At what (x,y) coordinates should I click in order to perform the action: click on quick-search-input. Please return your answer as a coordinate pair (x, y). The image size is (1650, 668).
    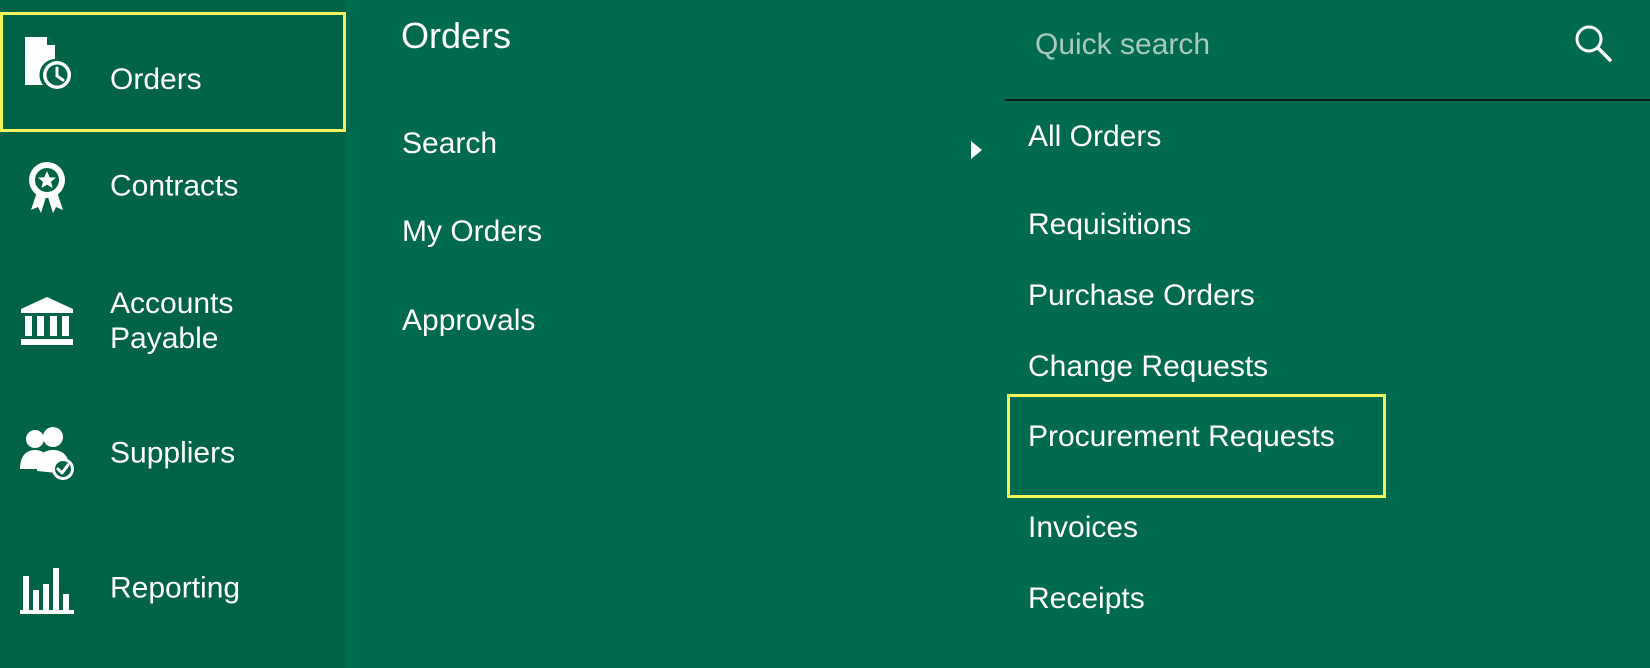
    Looking at the image, I should click on (1295, 45).